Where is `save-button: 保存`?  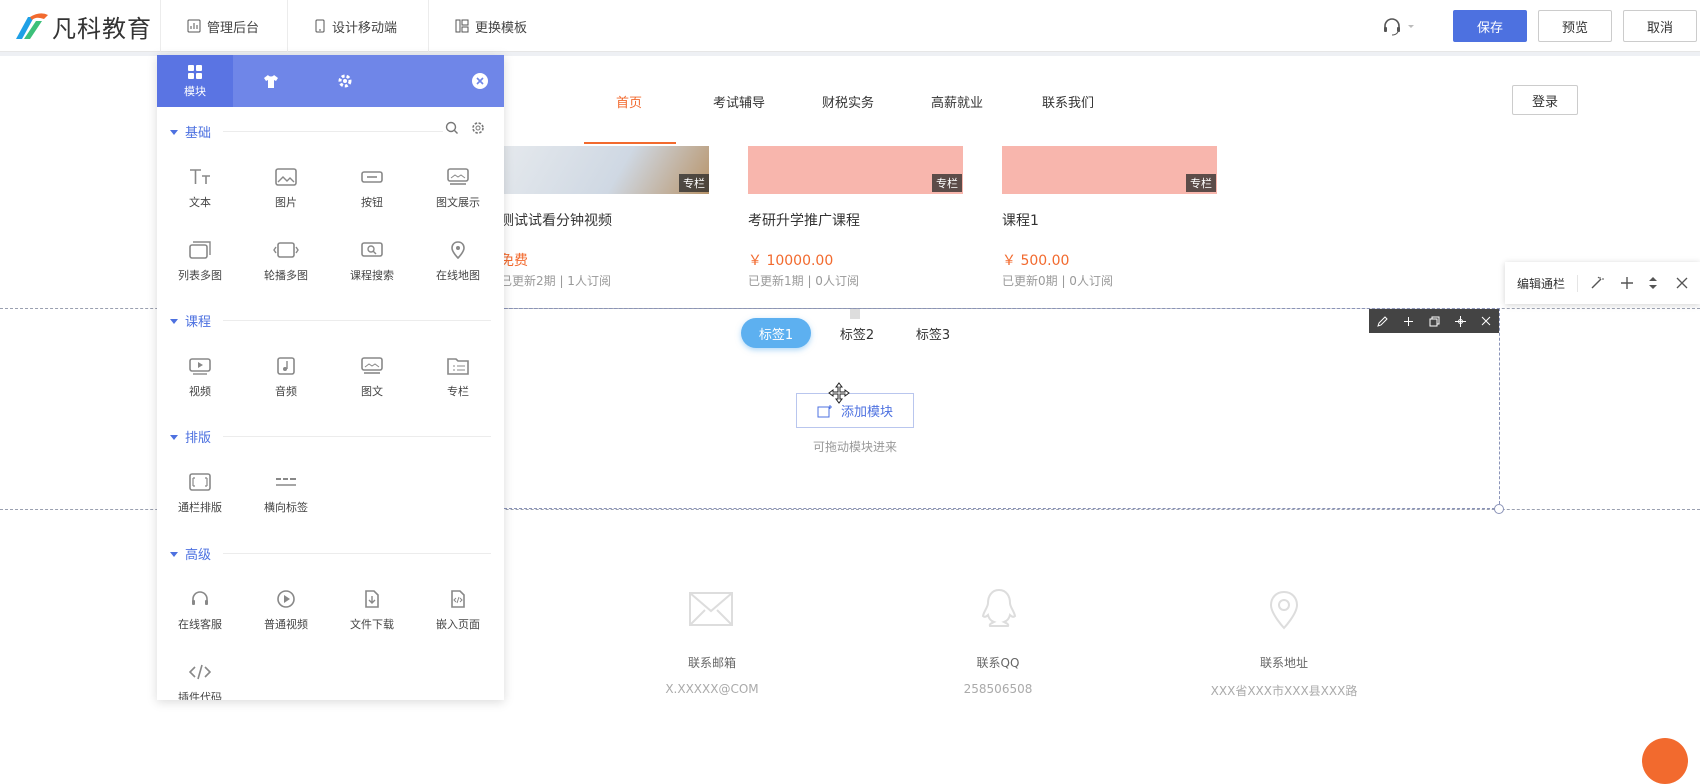 save-button: 保存 is located at coordinates (1490, 26).